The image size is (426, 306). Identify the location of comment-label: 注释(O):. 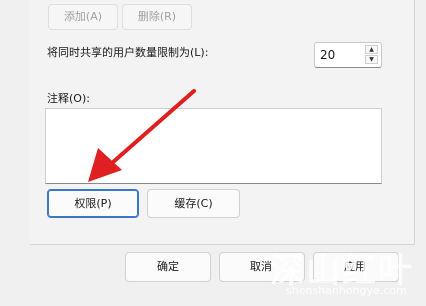
(68, 98).